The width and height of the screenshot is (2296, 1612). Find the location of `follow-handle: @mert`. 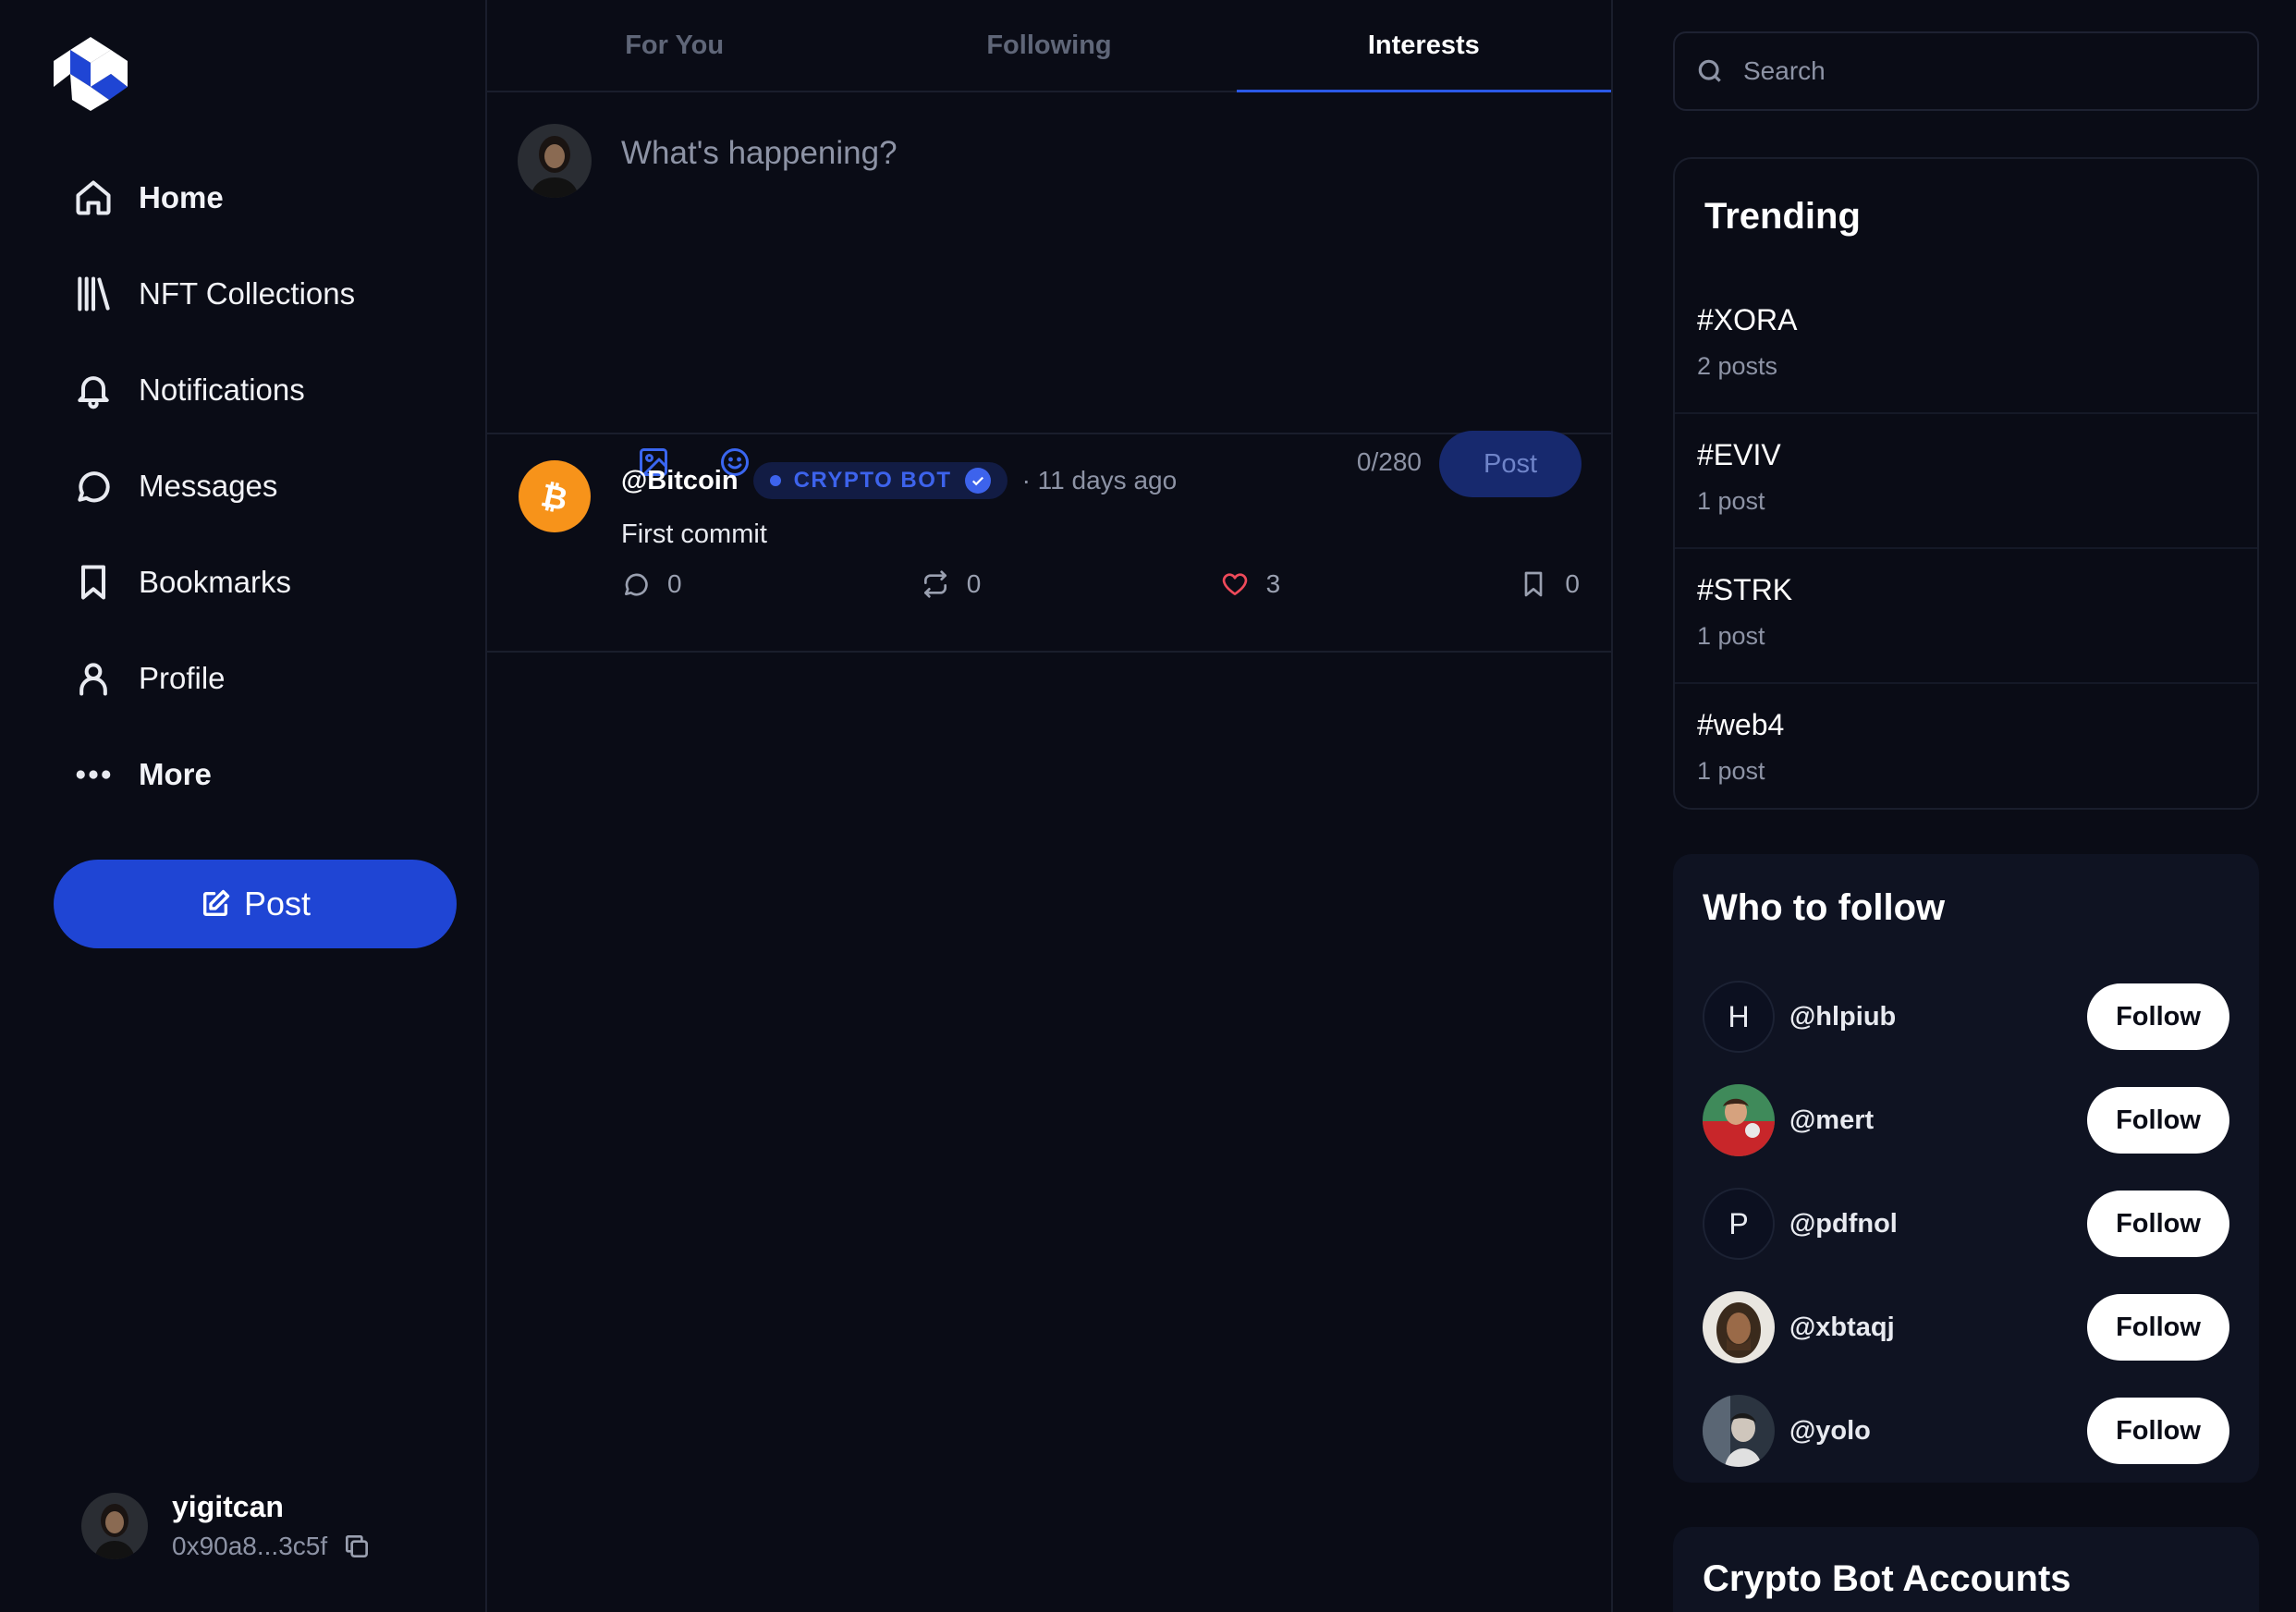

follow-handle: @mert is located at coordinates (1938, 1120).